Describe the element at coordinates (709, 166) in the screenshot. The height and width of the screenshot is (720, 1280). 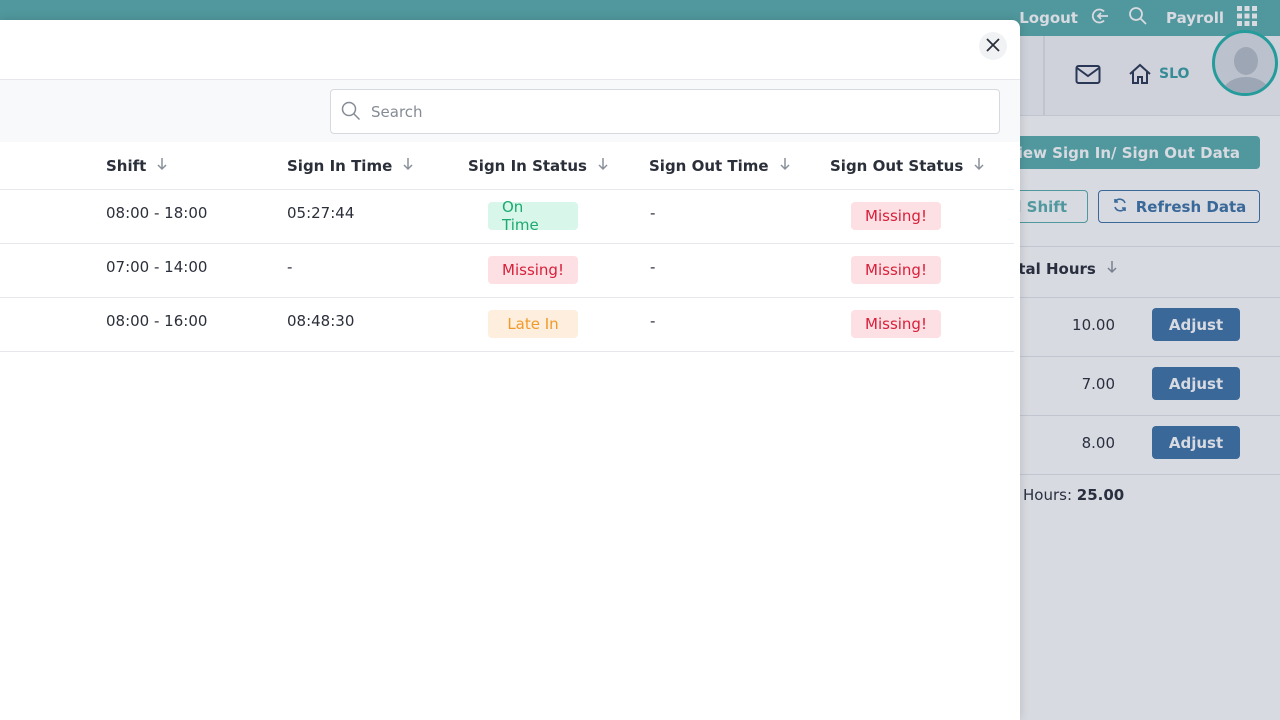
I see `column-header-label: Sign Out Time` at that location.